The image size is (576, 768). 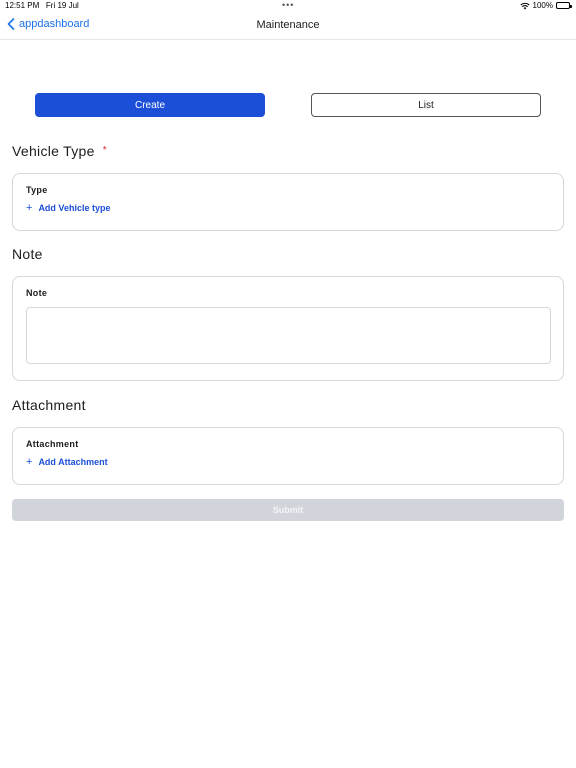 I want to click on submit-button: Submit, so click(x=288, y=510).